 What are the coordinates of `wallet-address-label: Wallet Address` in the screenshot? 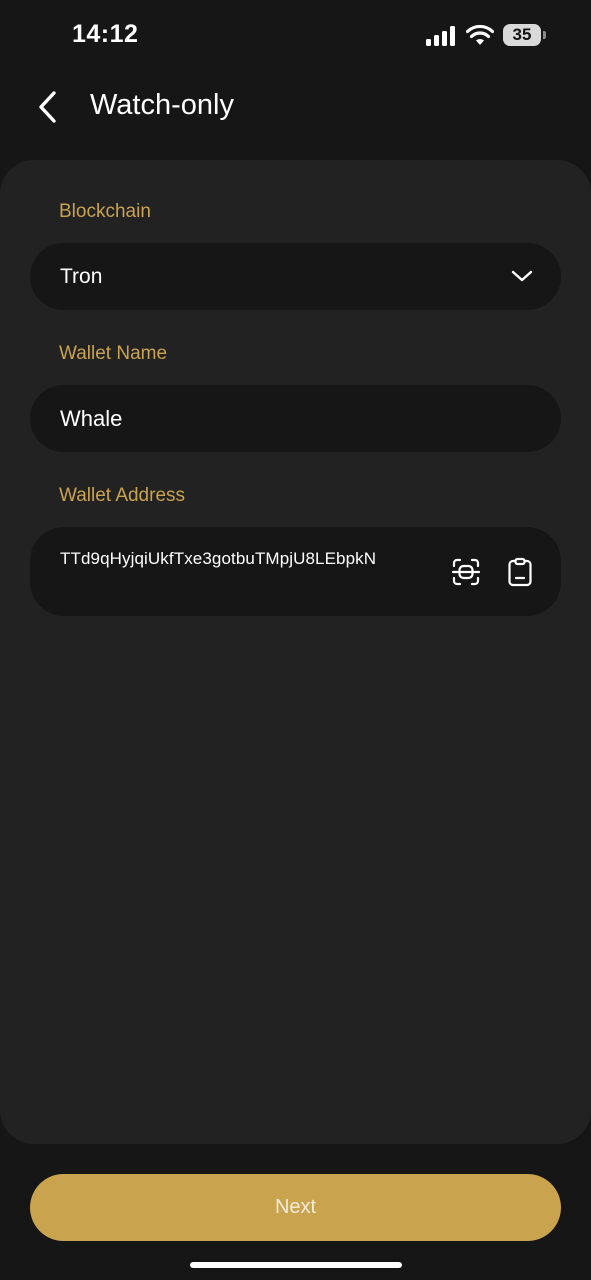 It's located at (122, 495).